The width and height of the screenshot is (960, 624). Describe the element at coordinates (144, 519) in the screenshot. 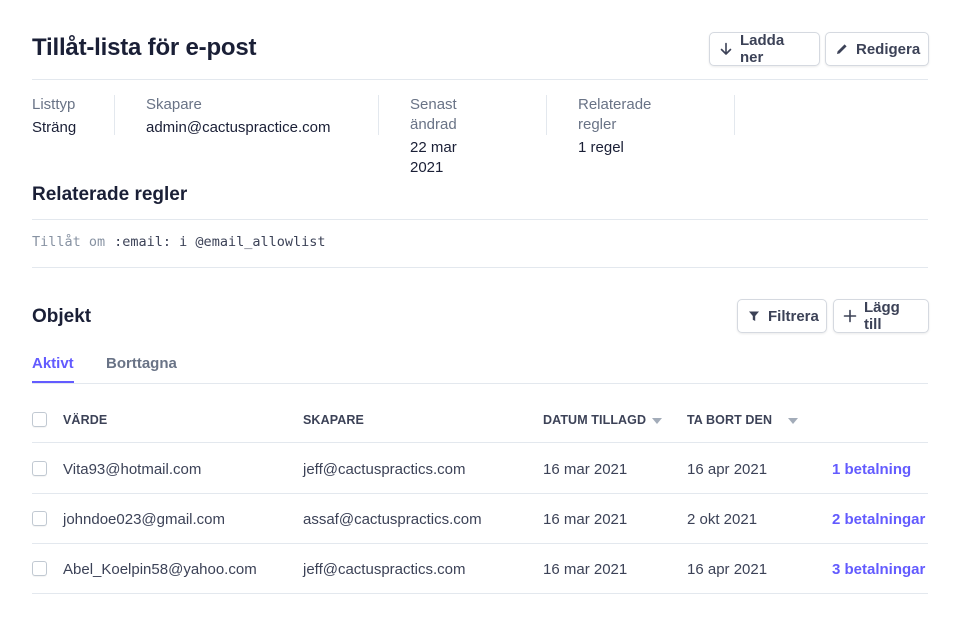

I see `cell-value: johndoe023@gmail.com` at that location.